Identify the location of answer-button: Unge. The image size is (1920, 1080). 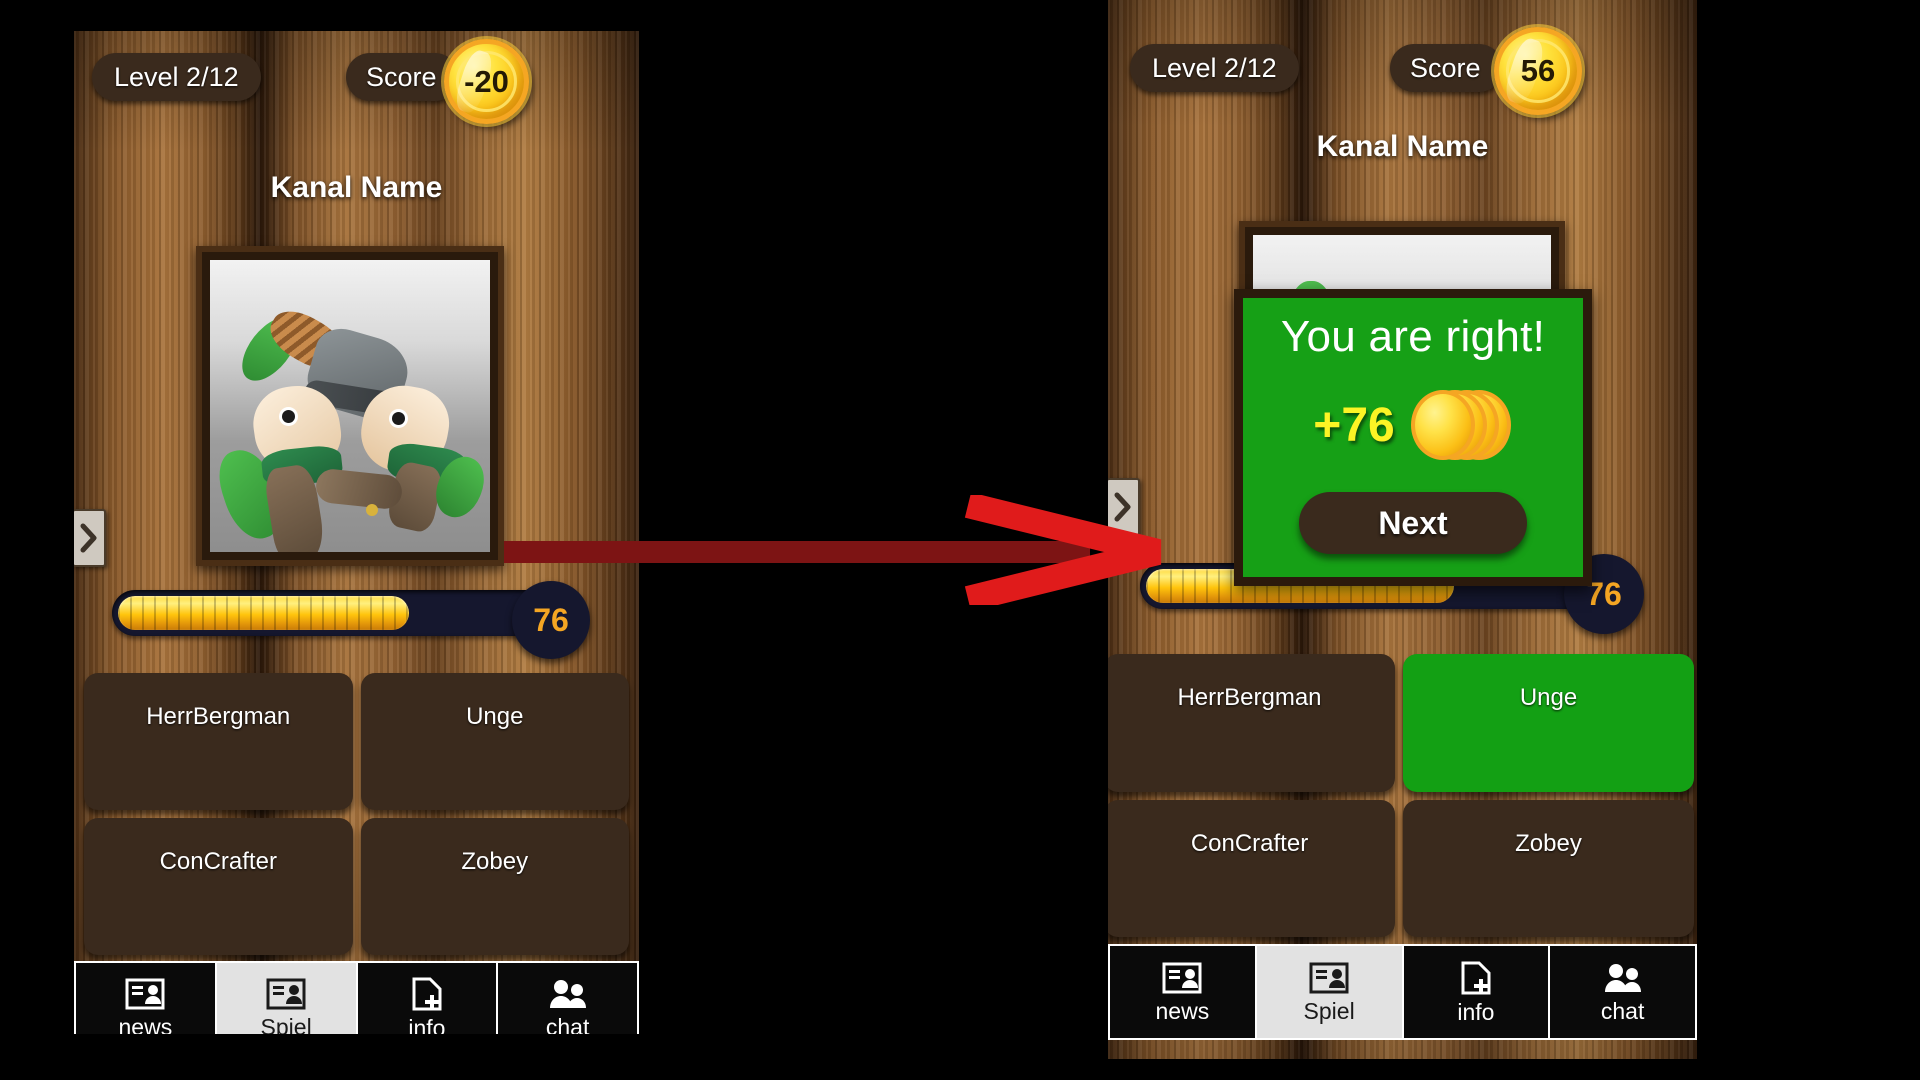
(494, 741).